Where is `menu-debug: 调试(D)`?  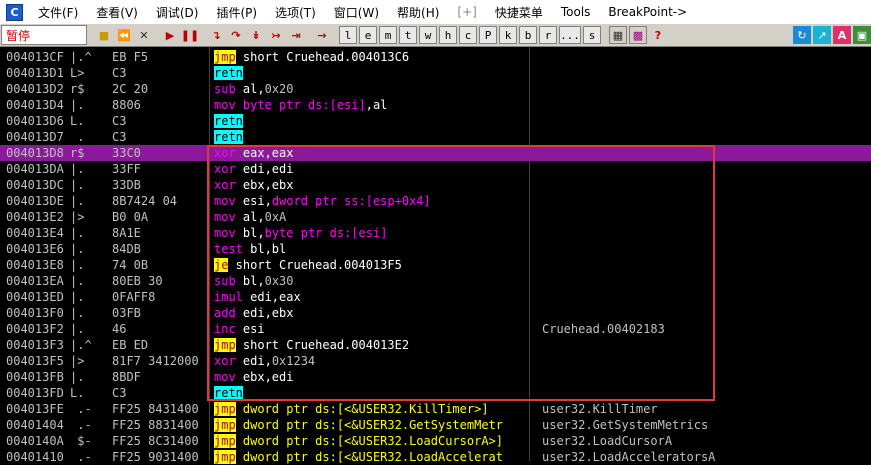 menu-debug: 调试(D) is located at coordinates (177, 12).